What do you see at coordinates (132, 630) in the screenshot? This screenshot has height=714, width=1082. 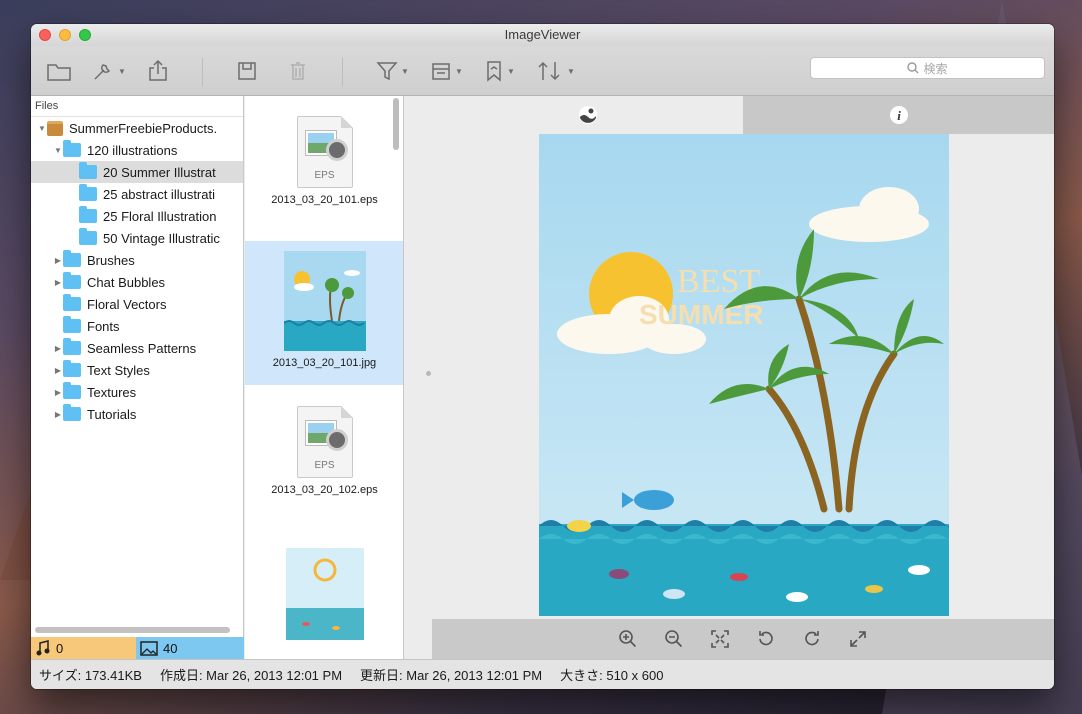 I see `horizontal-scrollbar` at bounding box center [132, 630].